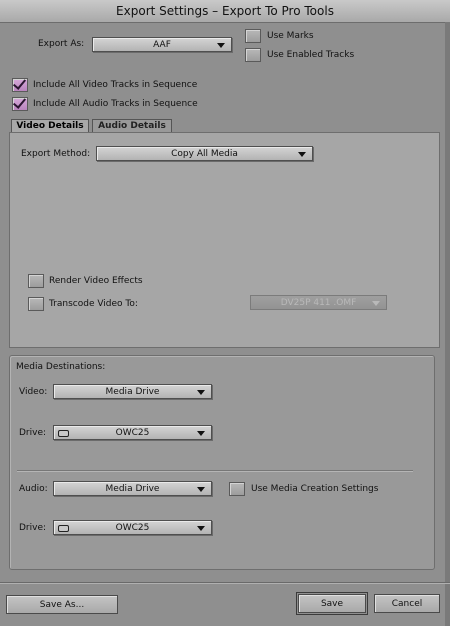 The width and height of the screenshot is (450, 626). I want to click on video-drive-dropdown: OWC25, so click(132, 432).